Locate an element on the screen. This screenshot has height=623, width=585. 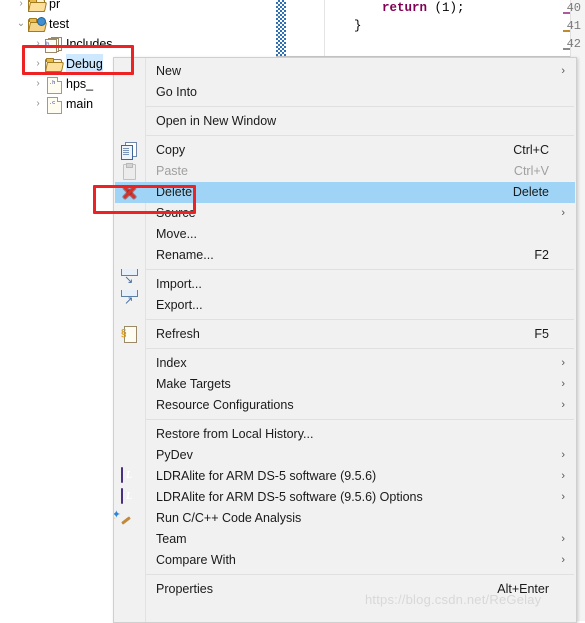
menu-item-label: Make Targets is located at coordinates (193, 384).